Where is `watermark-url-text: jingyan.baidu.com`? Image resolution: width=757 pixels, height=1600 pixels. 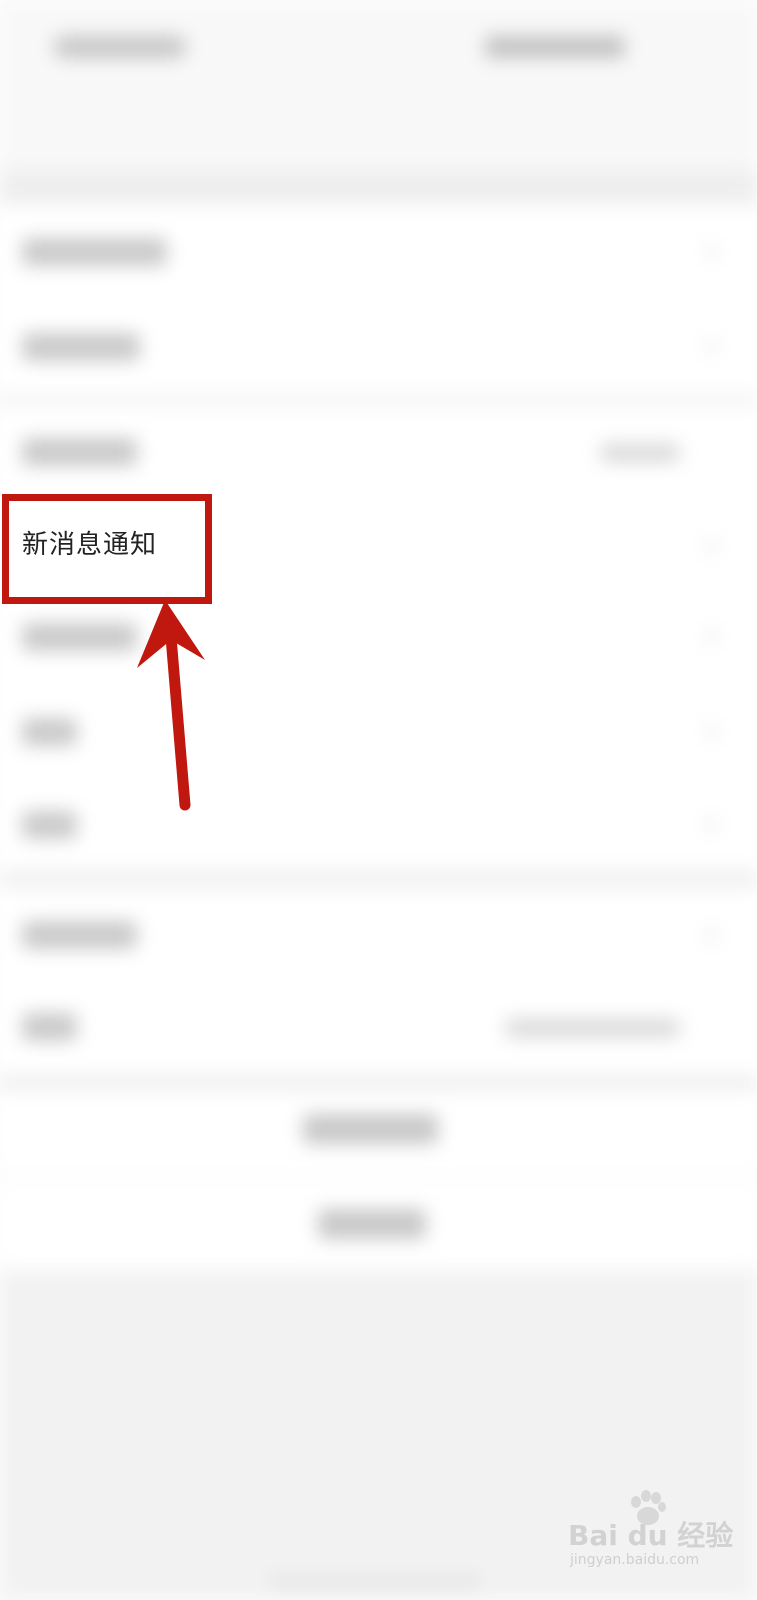
watermark-url-text: jingyan.baidu.com is located at coordinates (635, 1560).